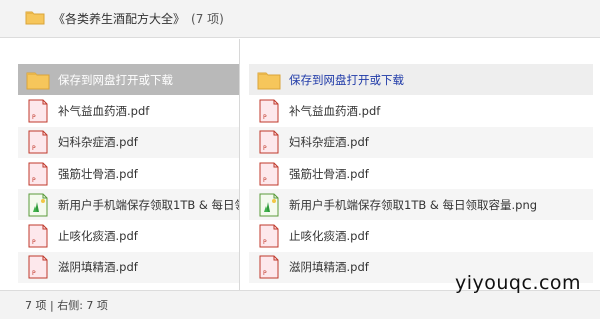  I want to click on item-count: (7 项), so click(207, 19).